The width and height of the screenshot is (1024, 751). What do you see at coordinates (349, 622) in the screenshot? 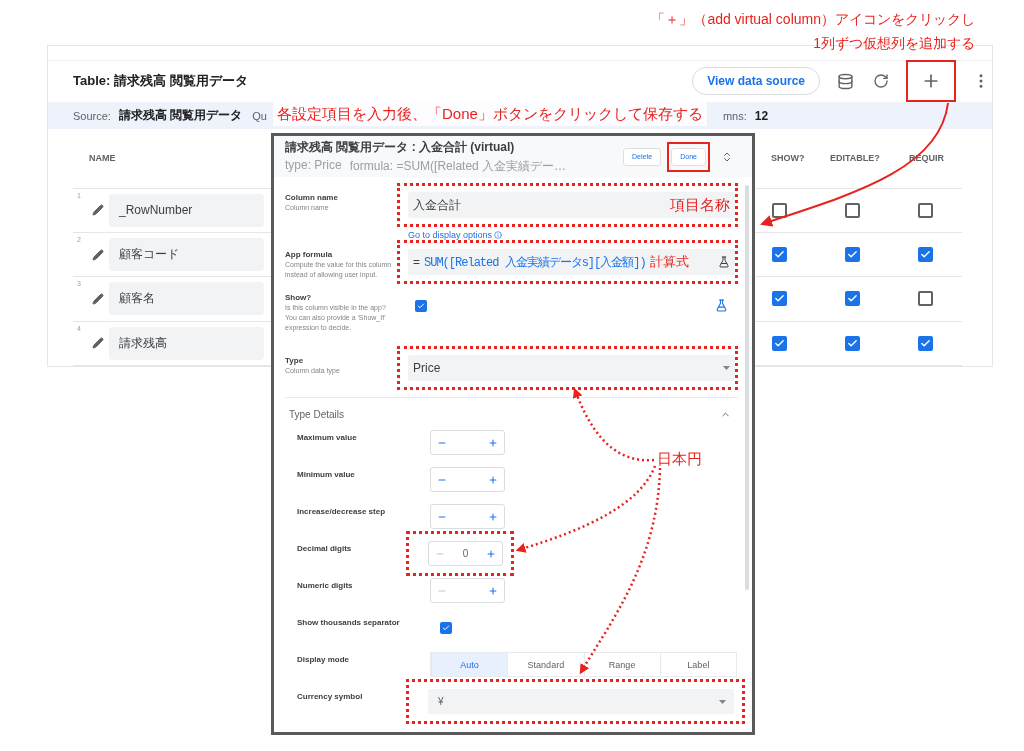
I see `field-label: Show thousands separator` at bounding box center [349, 622].